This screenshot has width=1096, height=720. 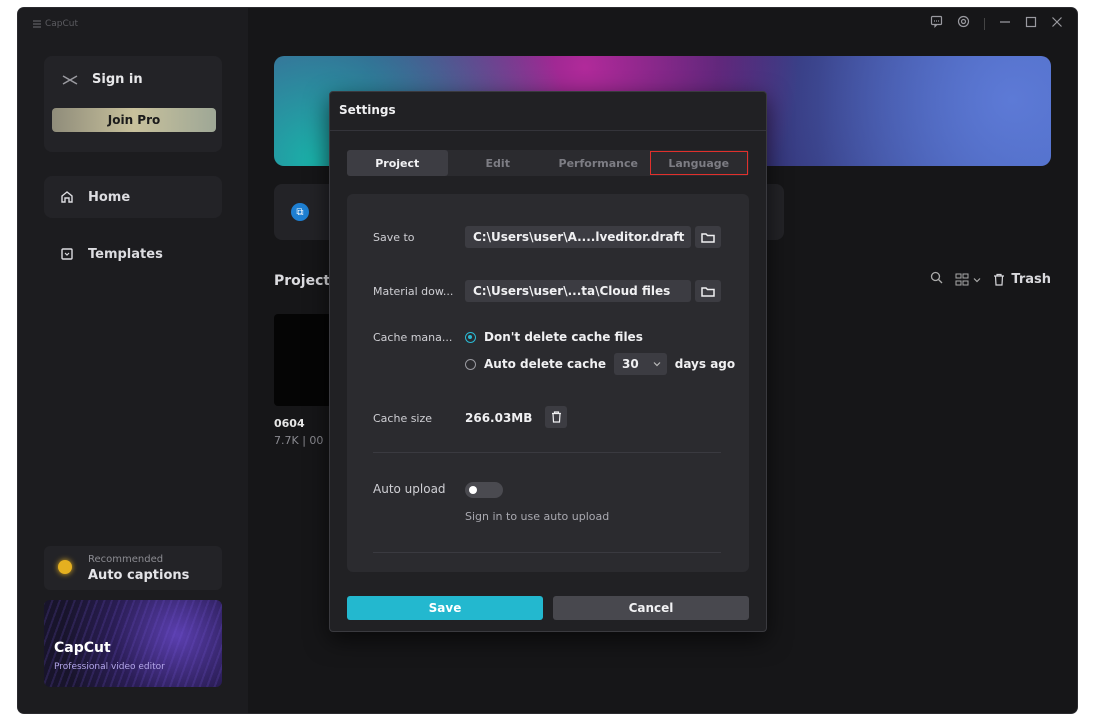 I want to click on save-to-label: Save to, so click(x=394, y=237).